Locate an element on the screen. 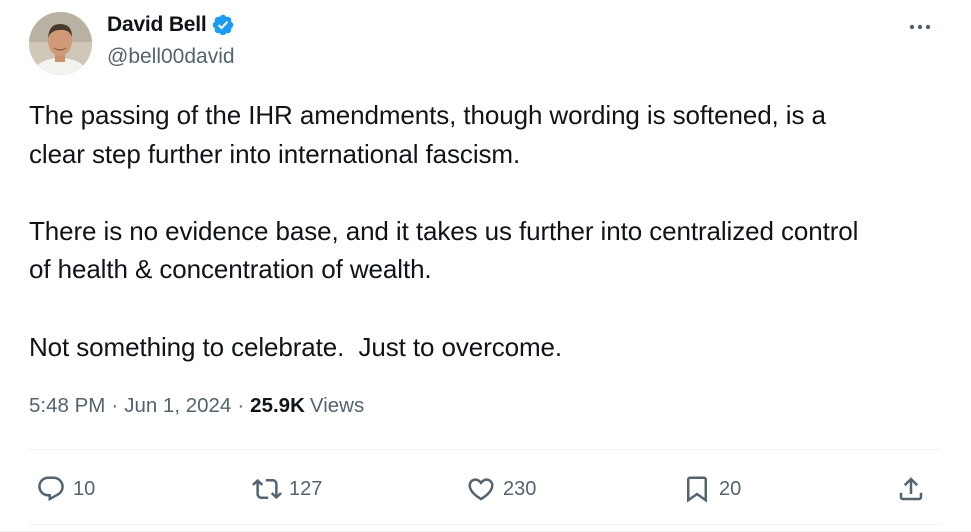  bottom-divider is located at coordinates (485, 524).